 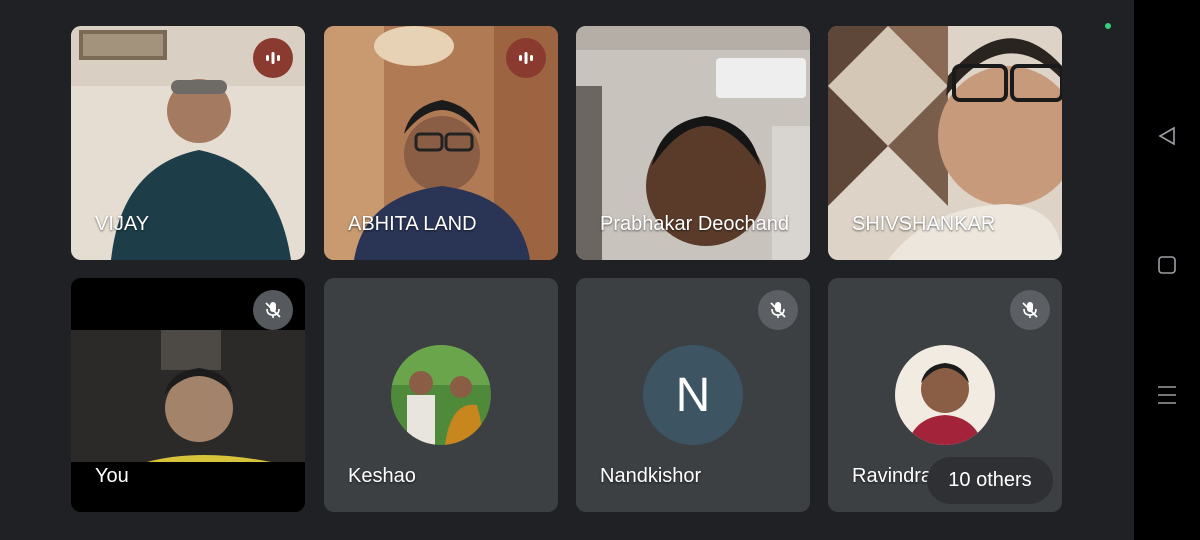 What do you see at coordinates (1167, 265) in the screenshot?
I see `home-icon` at bounding box center [1167, 265].